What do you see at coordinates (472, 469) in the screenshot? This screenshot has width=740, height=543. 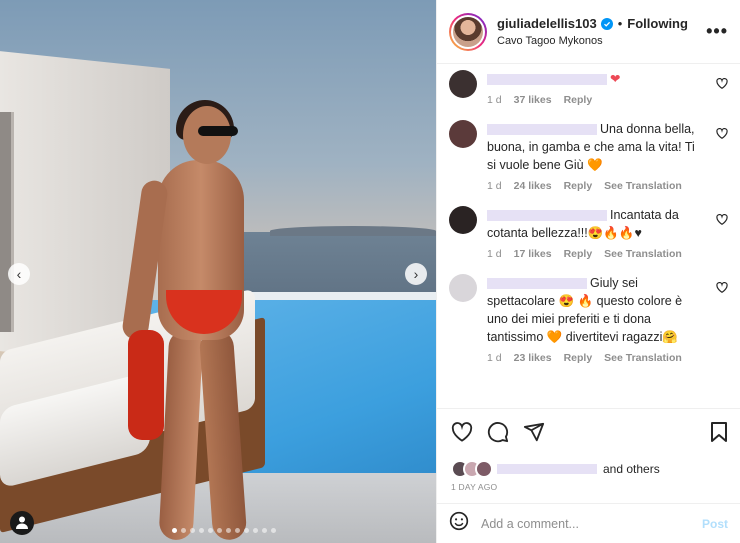 I see `liked-by-avatars` at bounding box center [472, 469].